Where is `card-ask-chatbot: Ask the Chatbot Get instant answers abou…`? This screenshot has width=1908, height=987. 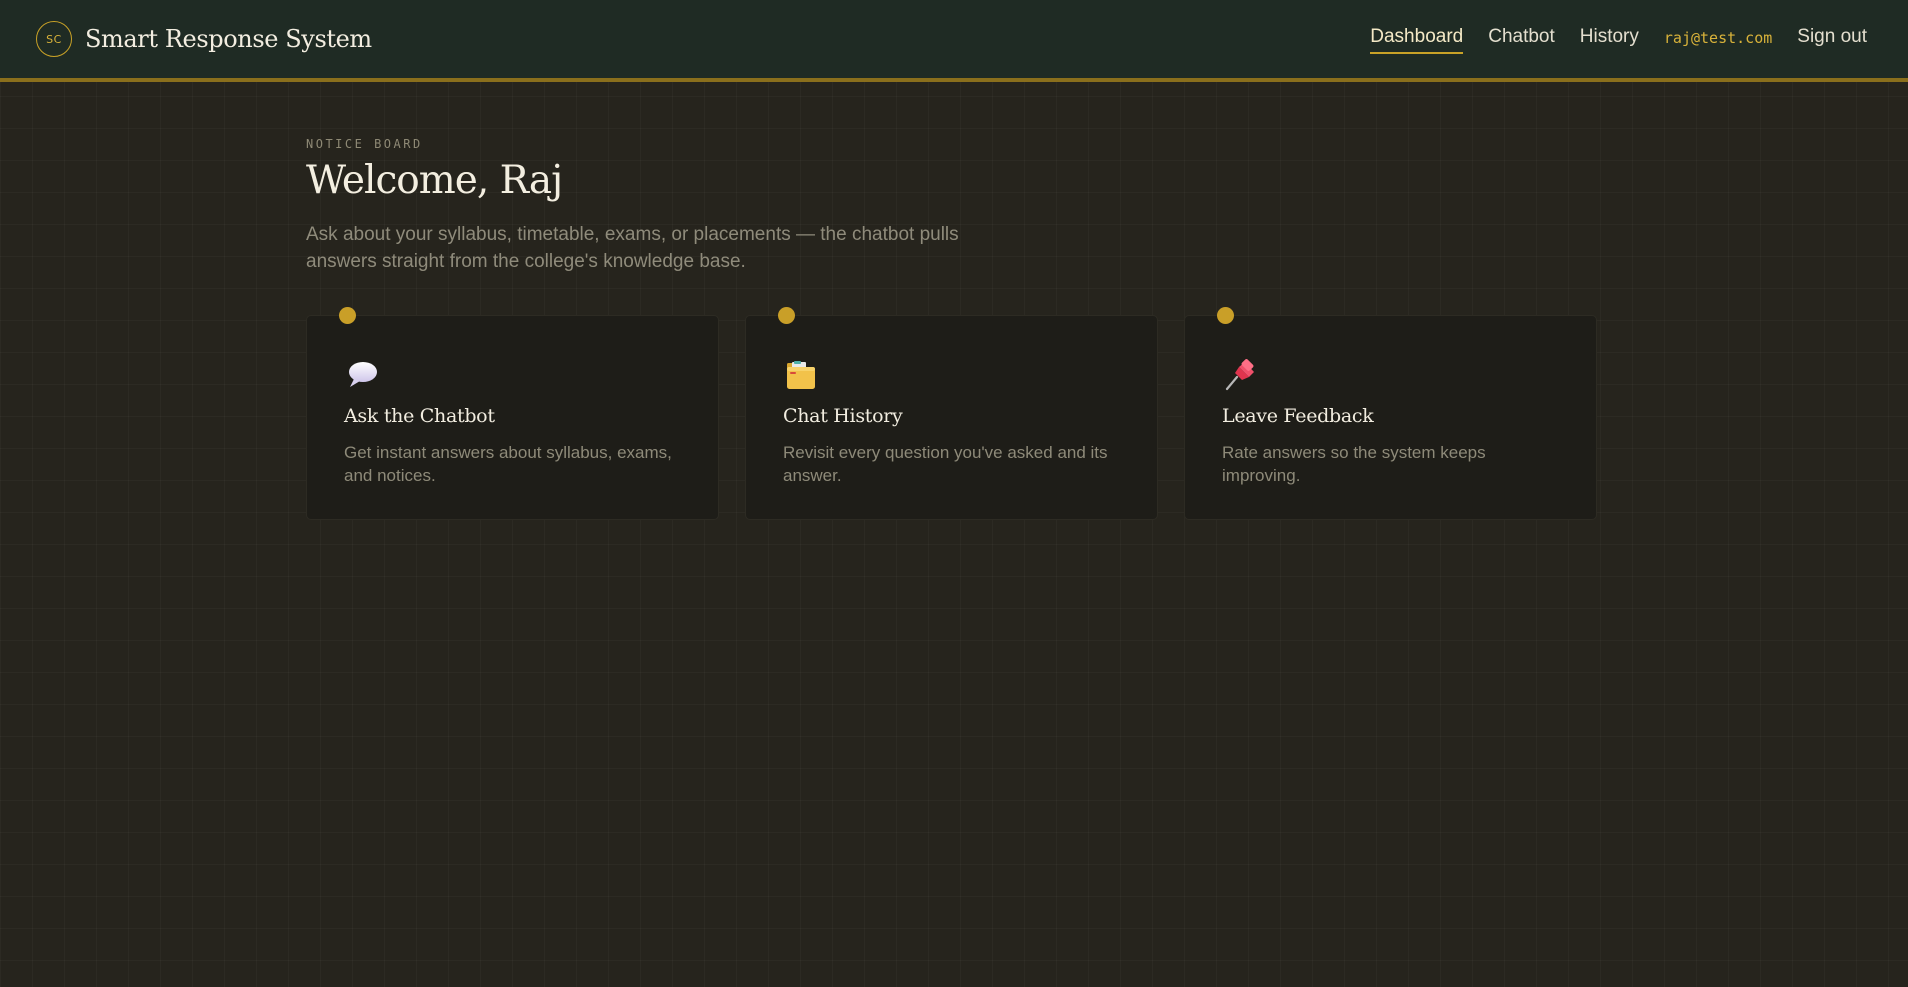
card-ask-chatbot: Ask the Chatbot Get instant answers abou… is located at coordinates (512, 413).